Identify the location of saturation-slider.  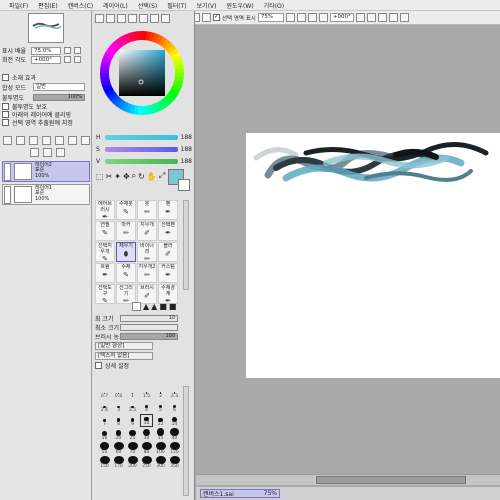
(141, 149).